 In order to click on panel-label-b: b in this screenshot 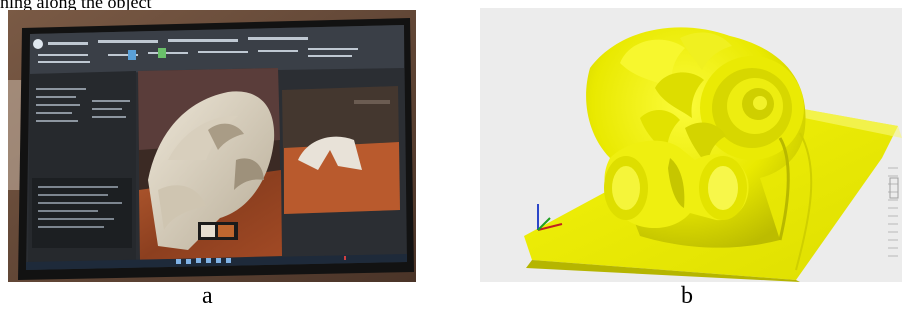, I will do `click(687, 296)`.